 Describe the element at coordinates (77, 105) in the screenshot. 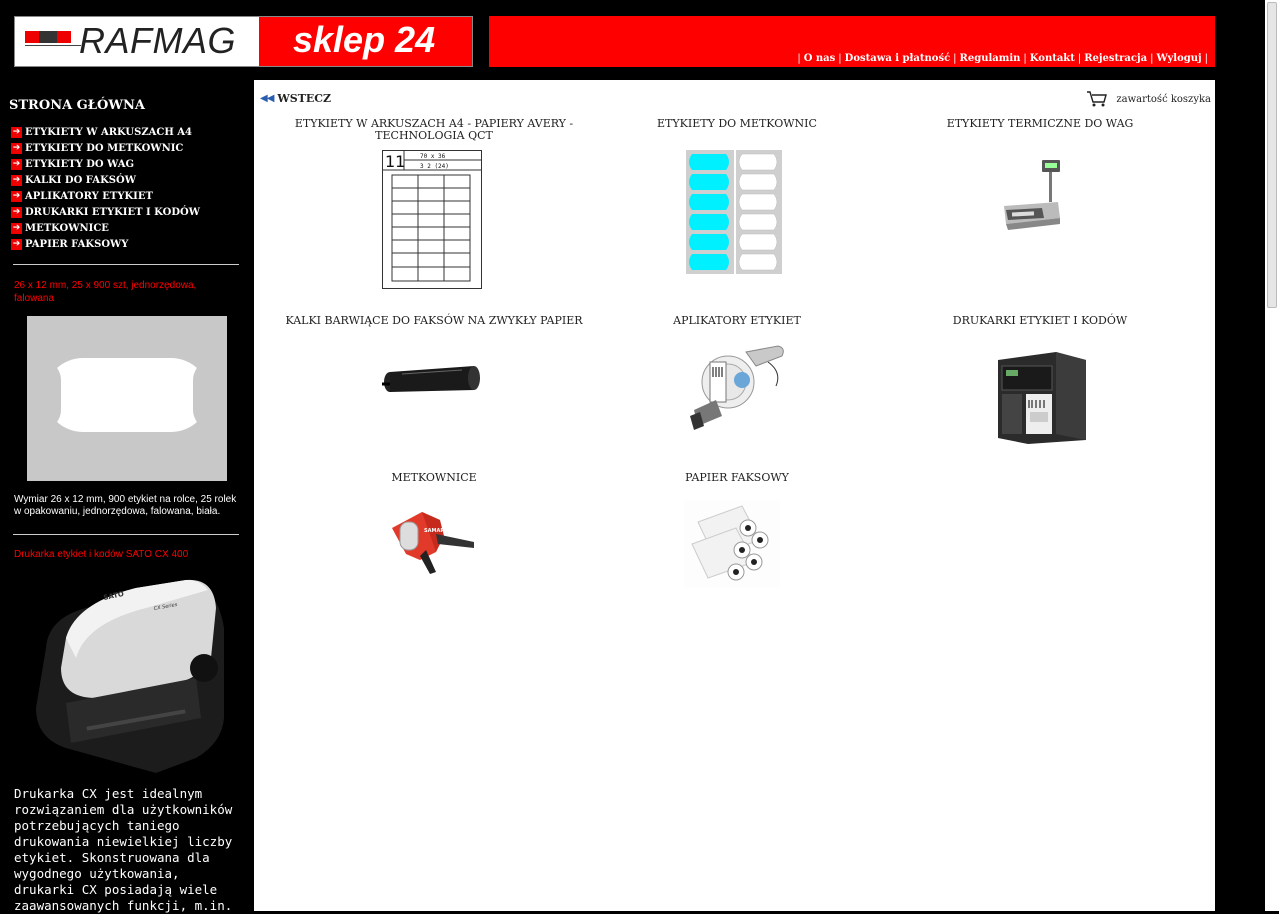

I see `home-link: STRONA GŁÓWNA` at that location.